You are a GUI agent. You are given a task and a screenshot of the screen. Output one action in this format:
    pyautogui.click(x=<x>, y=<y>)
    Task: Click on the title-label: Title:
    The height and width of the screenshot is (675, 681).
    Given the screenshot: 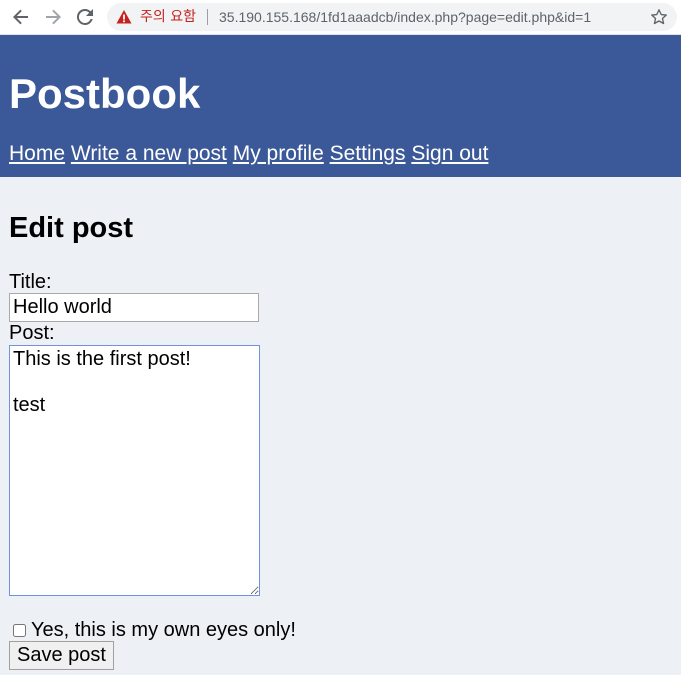 What is the action you would take?
    pyautogui.click(x=30, y=282)
    